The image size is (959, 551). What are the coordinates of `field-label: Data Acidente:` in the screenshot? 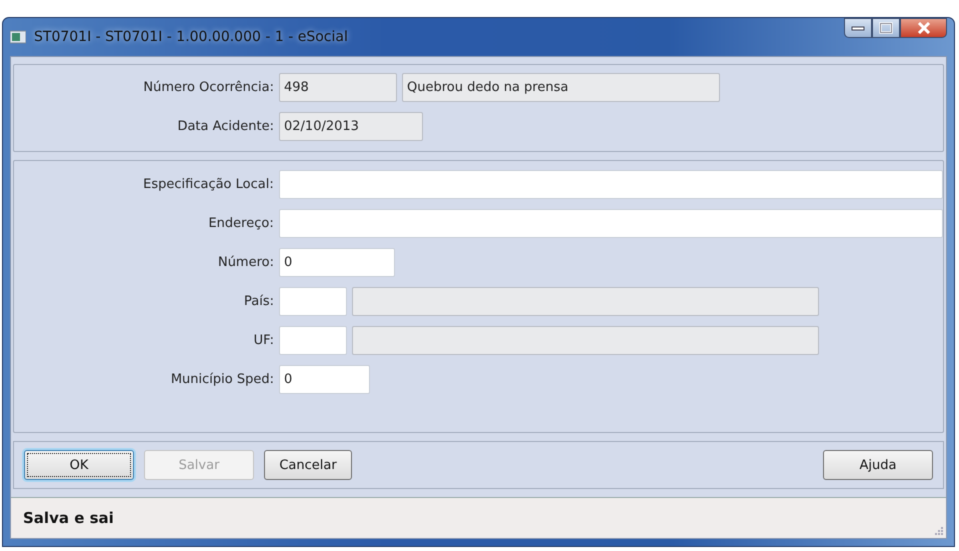 It's located at (225, 126).